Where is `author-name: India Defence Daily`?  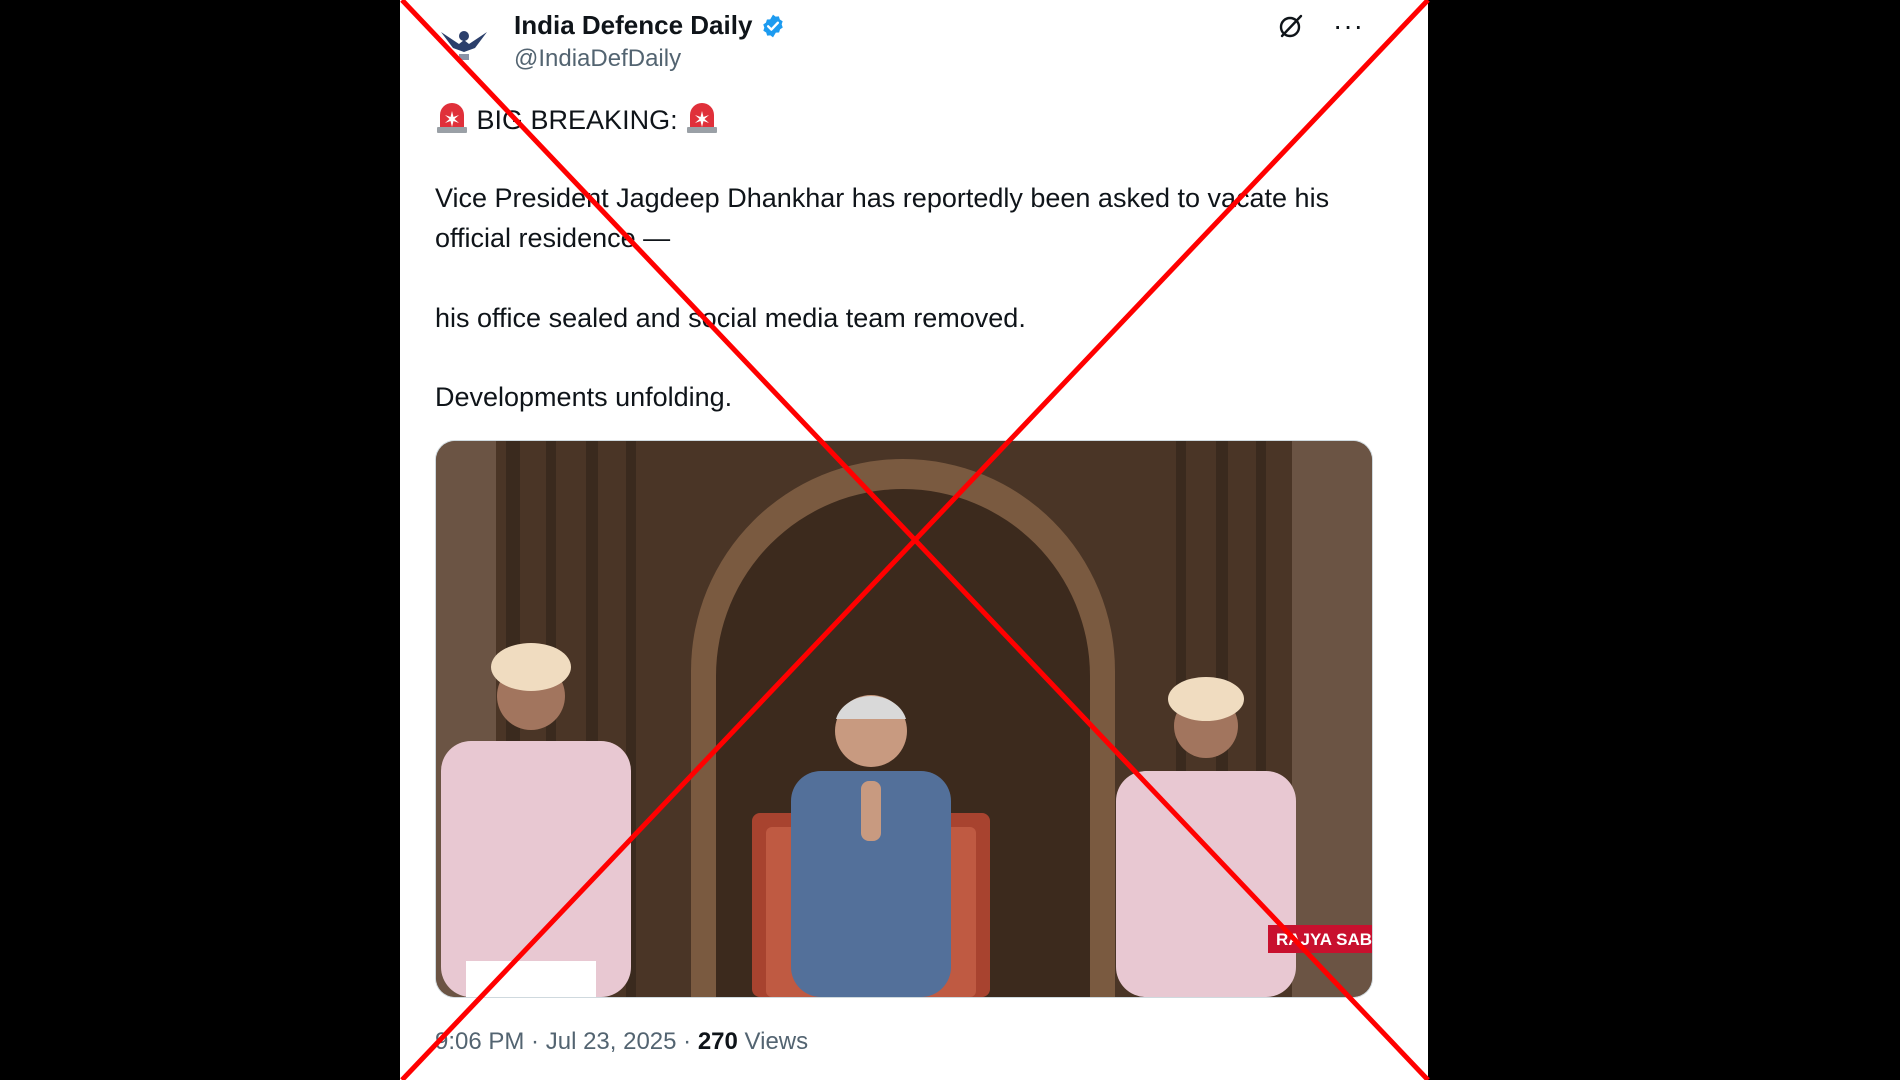 author-name: India Defence Daily is located at coordinates (633, 25).